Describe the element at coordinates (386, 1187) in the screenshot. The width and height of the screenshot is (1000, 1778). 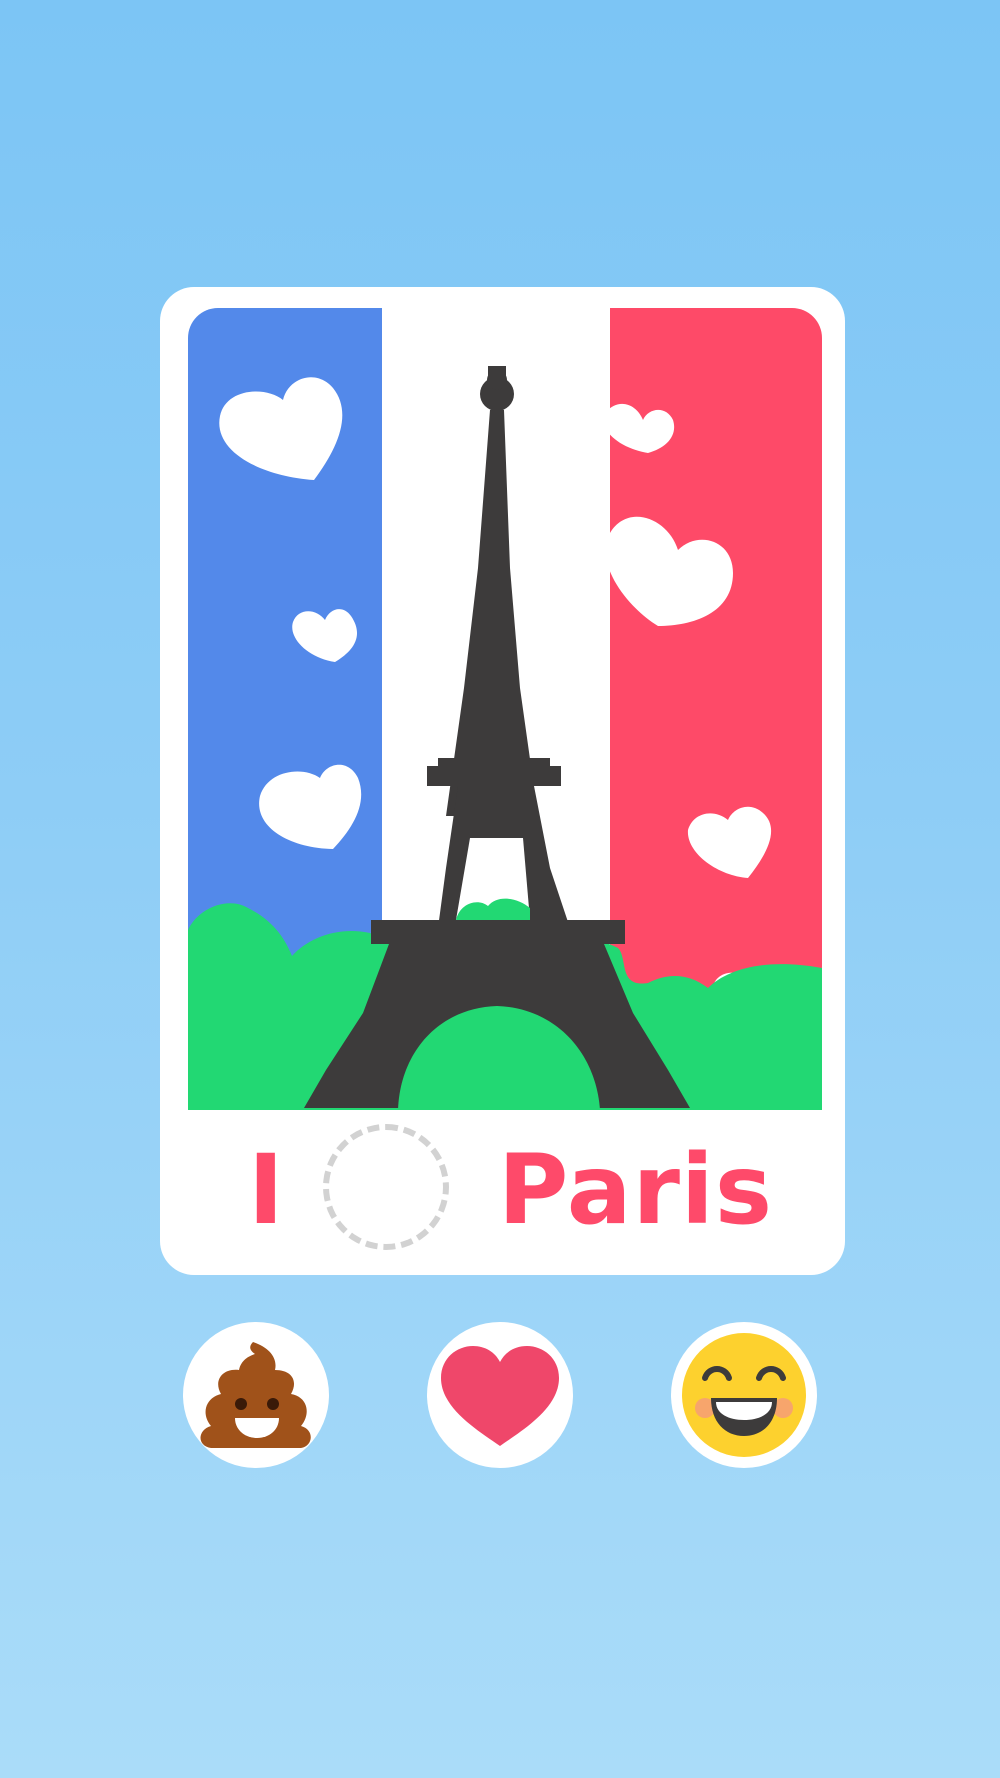
I see `emoji-drop-slot` at that location.